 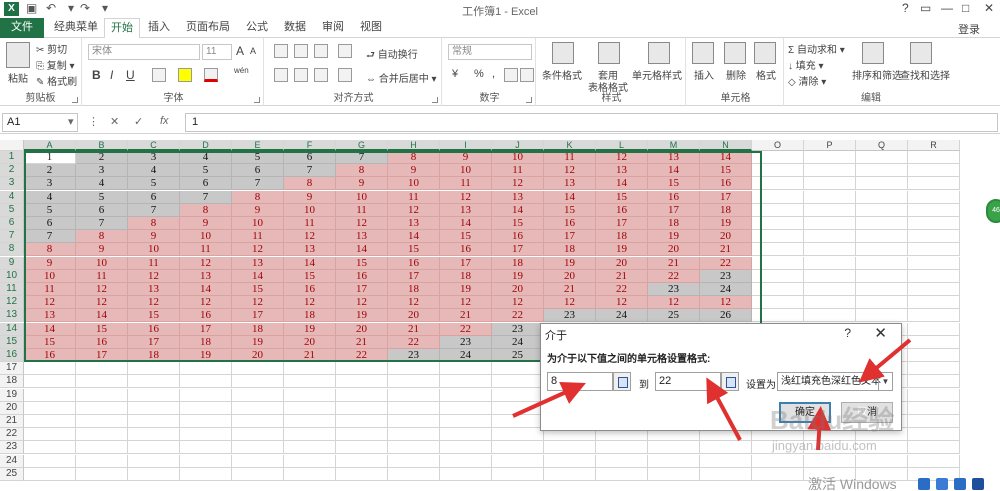 What do you see at coordinates (466, 171) in the screenshot?
I see `cell-I2: 10` at bounding box center [466, 171].